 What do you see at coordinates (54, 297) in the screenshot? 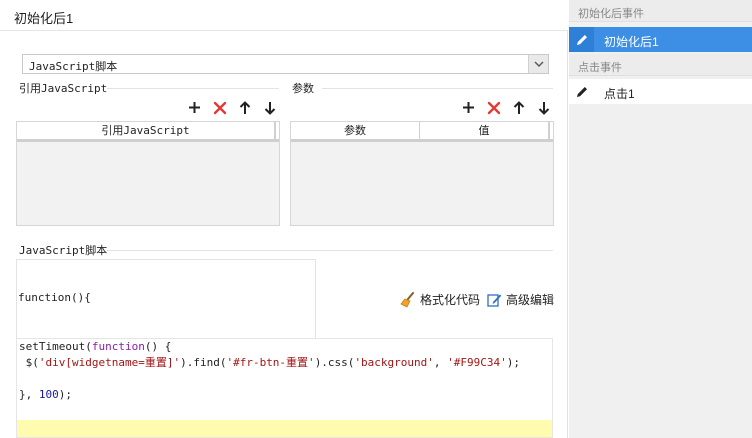
I see `function-header: function(){` at bounding box center [54, 297].